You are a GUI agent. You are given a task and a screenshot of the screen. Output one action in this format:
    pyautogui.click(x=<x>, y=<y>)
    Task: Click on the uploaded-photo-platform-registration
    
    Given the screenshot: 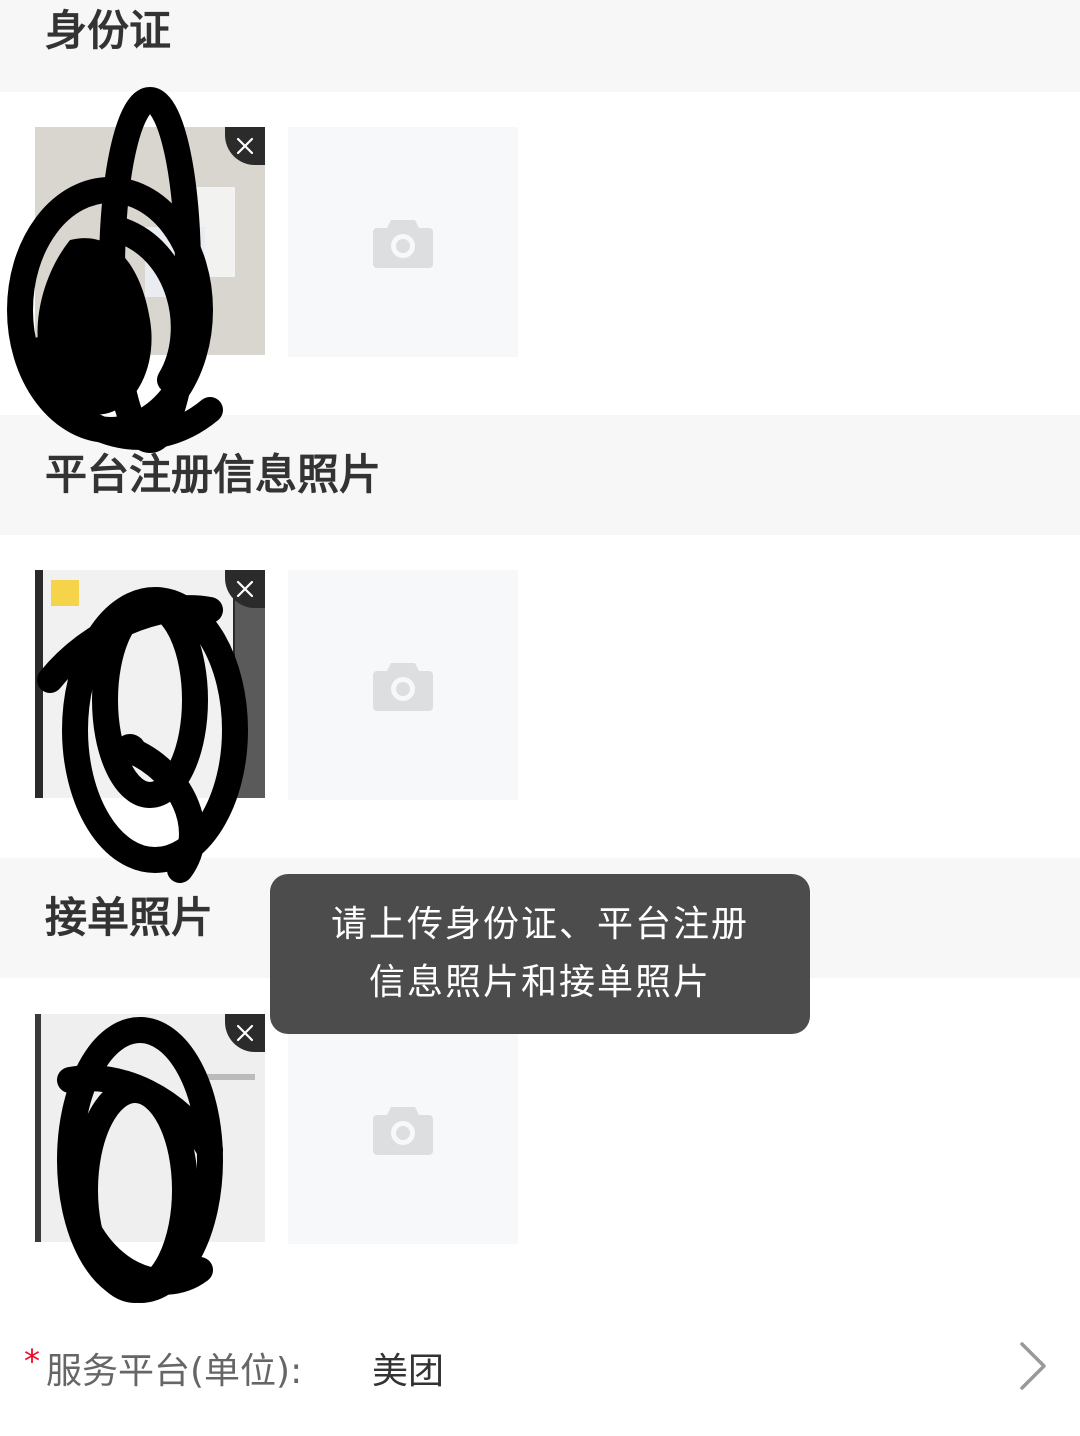 What is the action you would take?
    pyautogui.click(x=150, y=684)
    